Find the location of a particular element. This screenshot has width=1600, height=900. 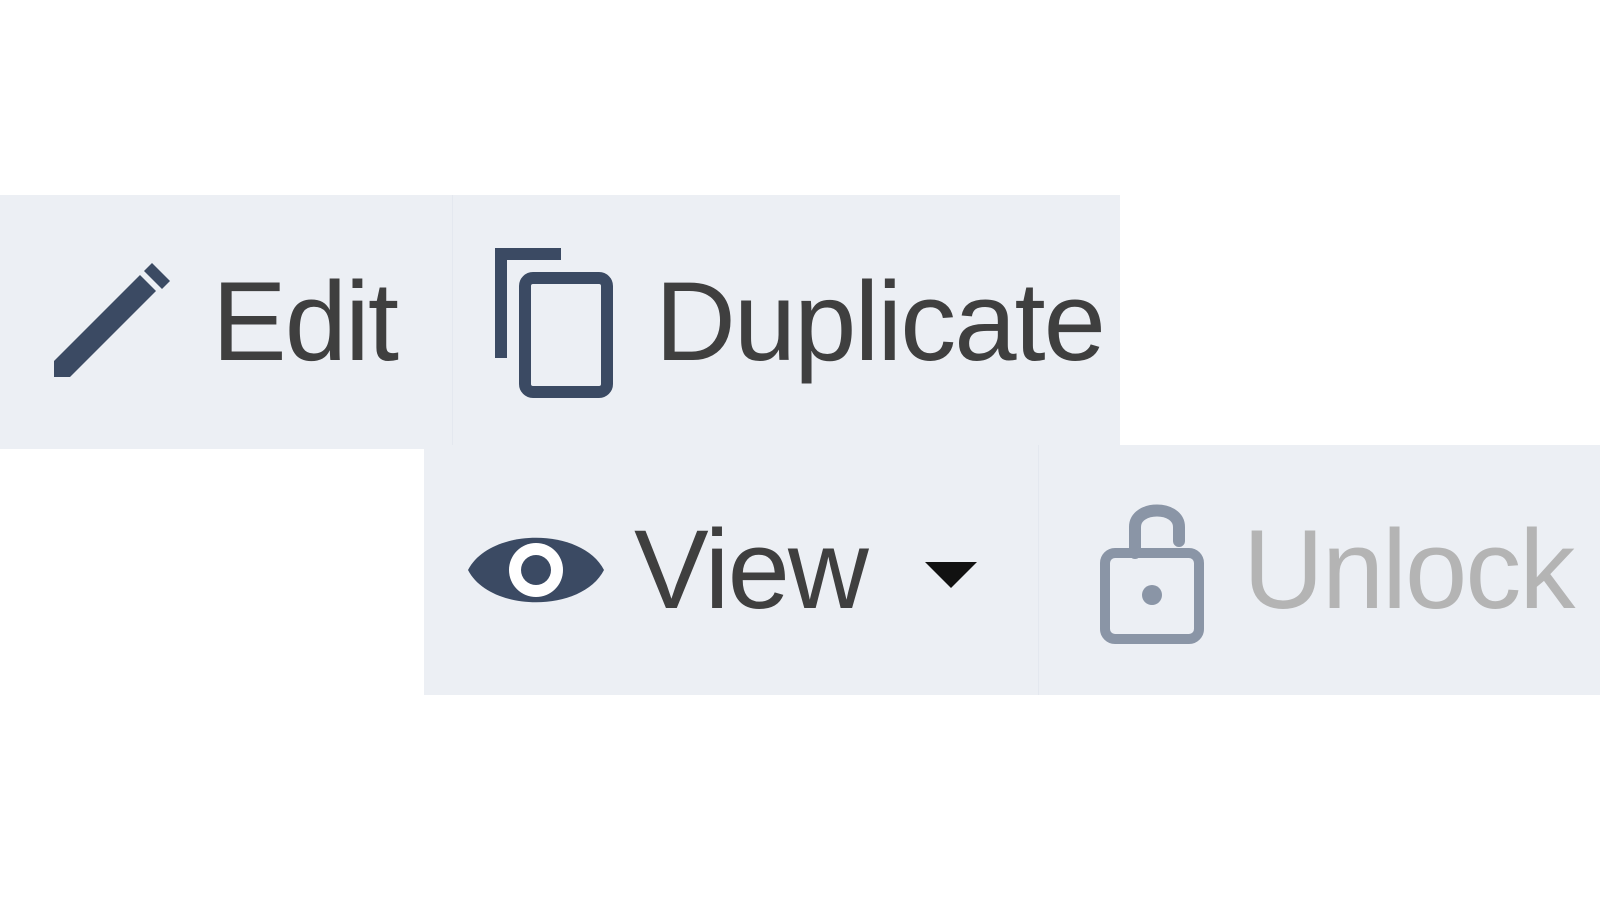

view-dropdown-button: View is located at coordinates (731, 570).